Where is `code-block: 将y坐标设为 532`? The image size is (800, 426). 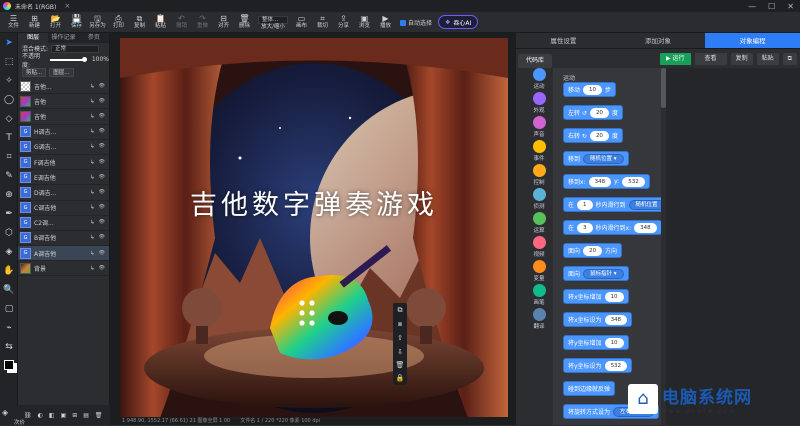 code-block: 将y坐标设为 532 is located at coordinates (598, 365).